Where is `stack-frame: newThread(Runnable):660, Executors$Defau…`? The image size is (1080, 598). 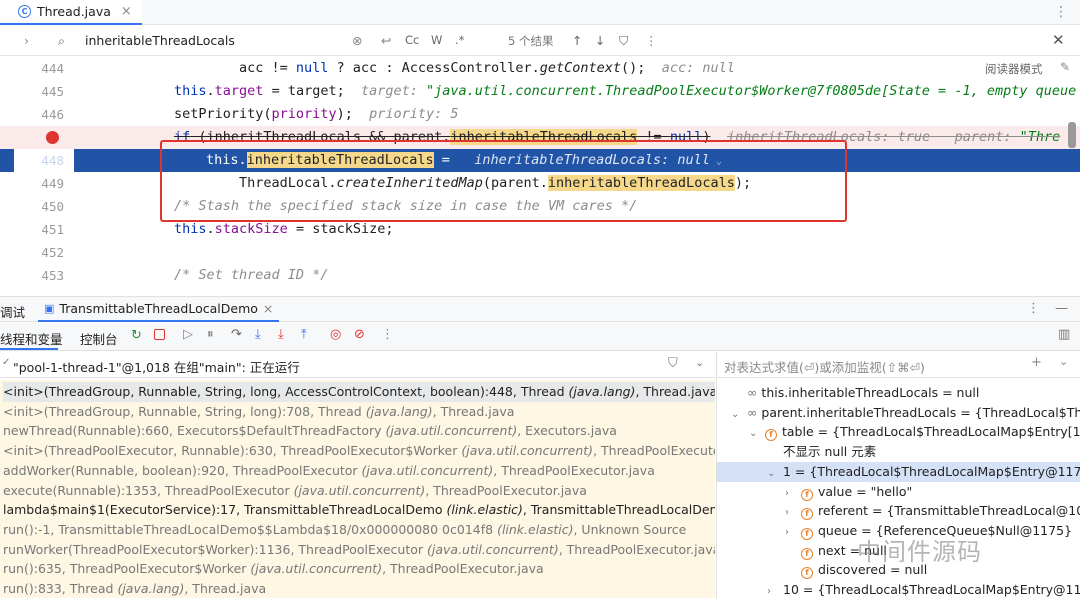
stack-frame: newThread(Runnable):660, Executors$Defau… is located at coordinates (359, 431).